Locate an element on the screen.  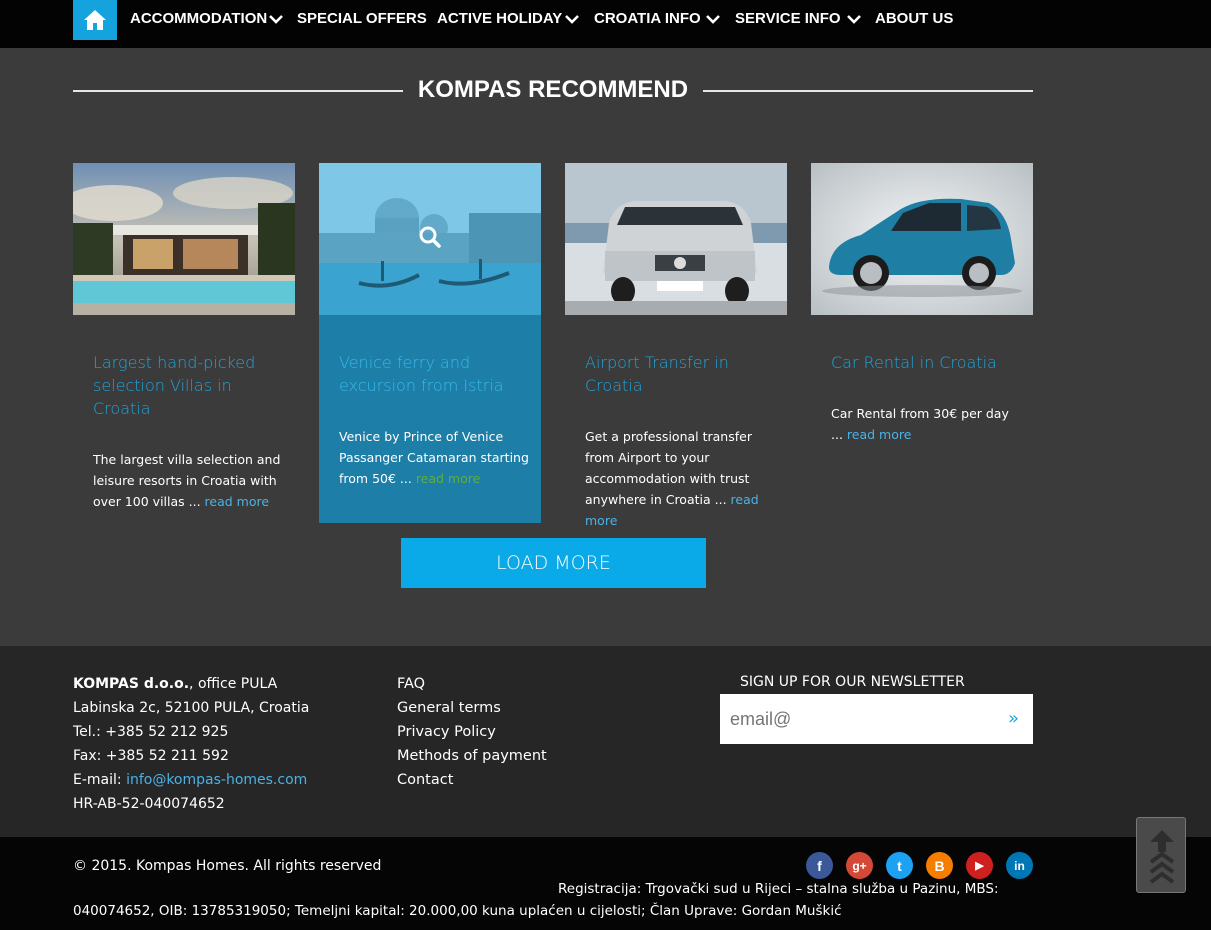
linkedin-icon: in is located at coordinates (1019, 865).